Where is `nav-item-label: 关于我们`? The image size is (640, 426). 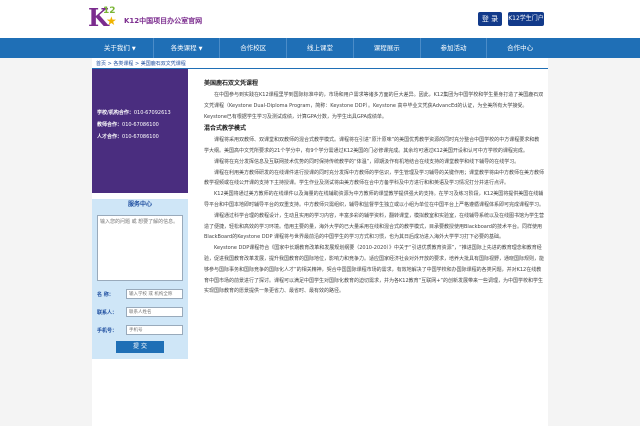 nav-item-label: 关于我们 is located at coordinates (116, 48).